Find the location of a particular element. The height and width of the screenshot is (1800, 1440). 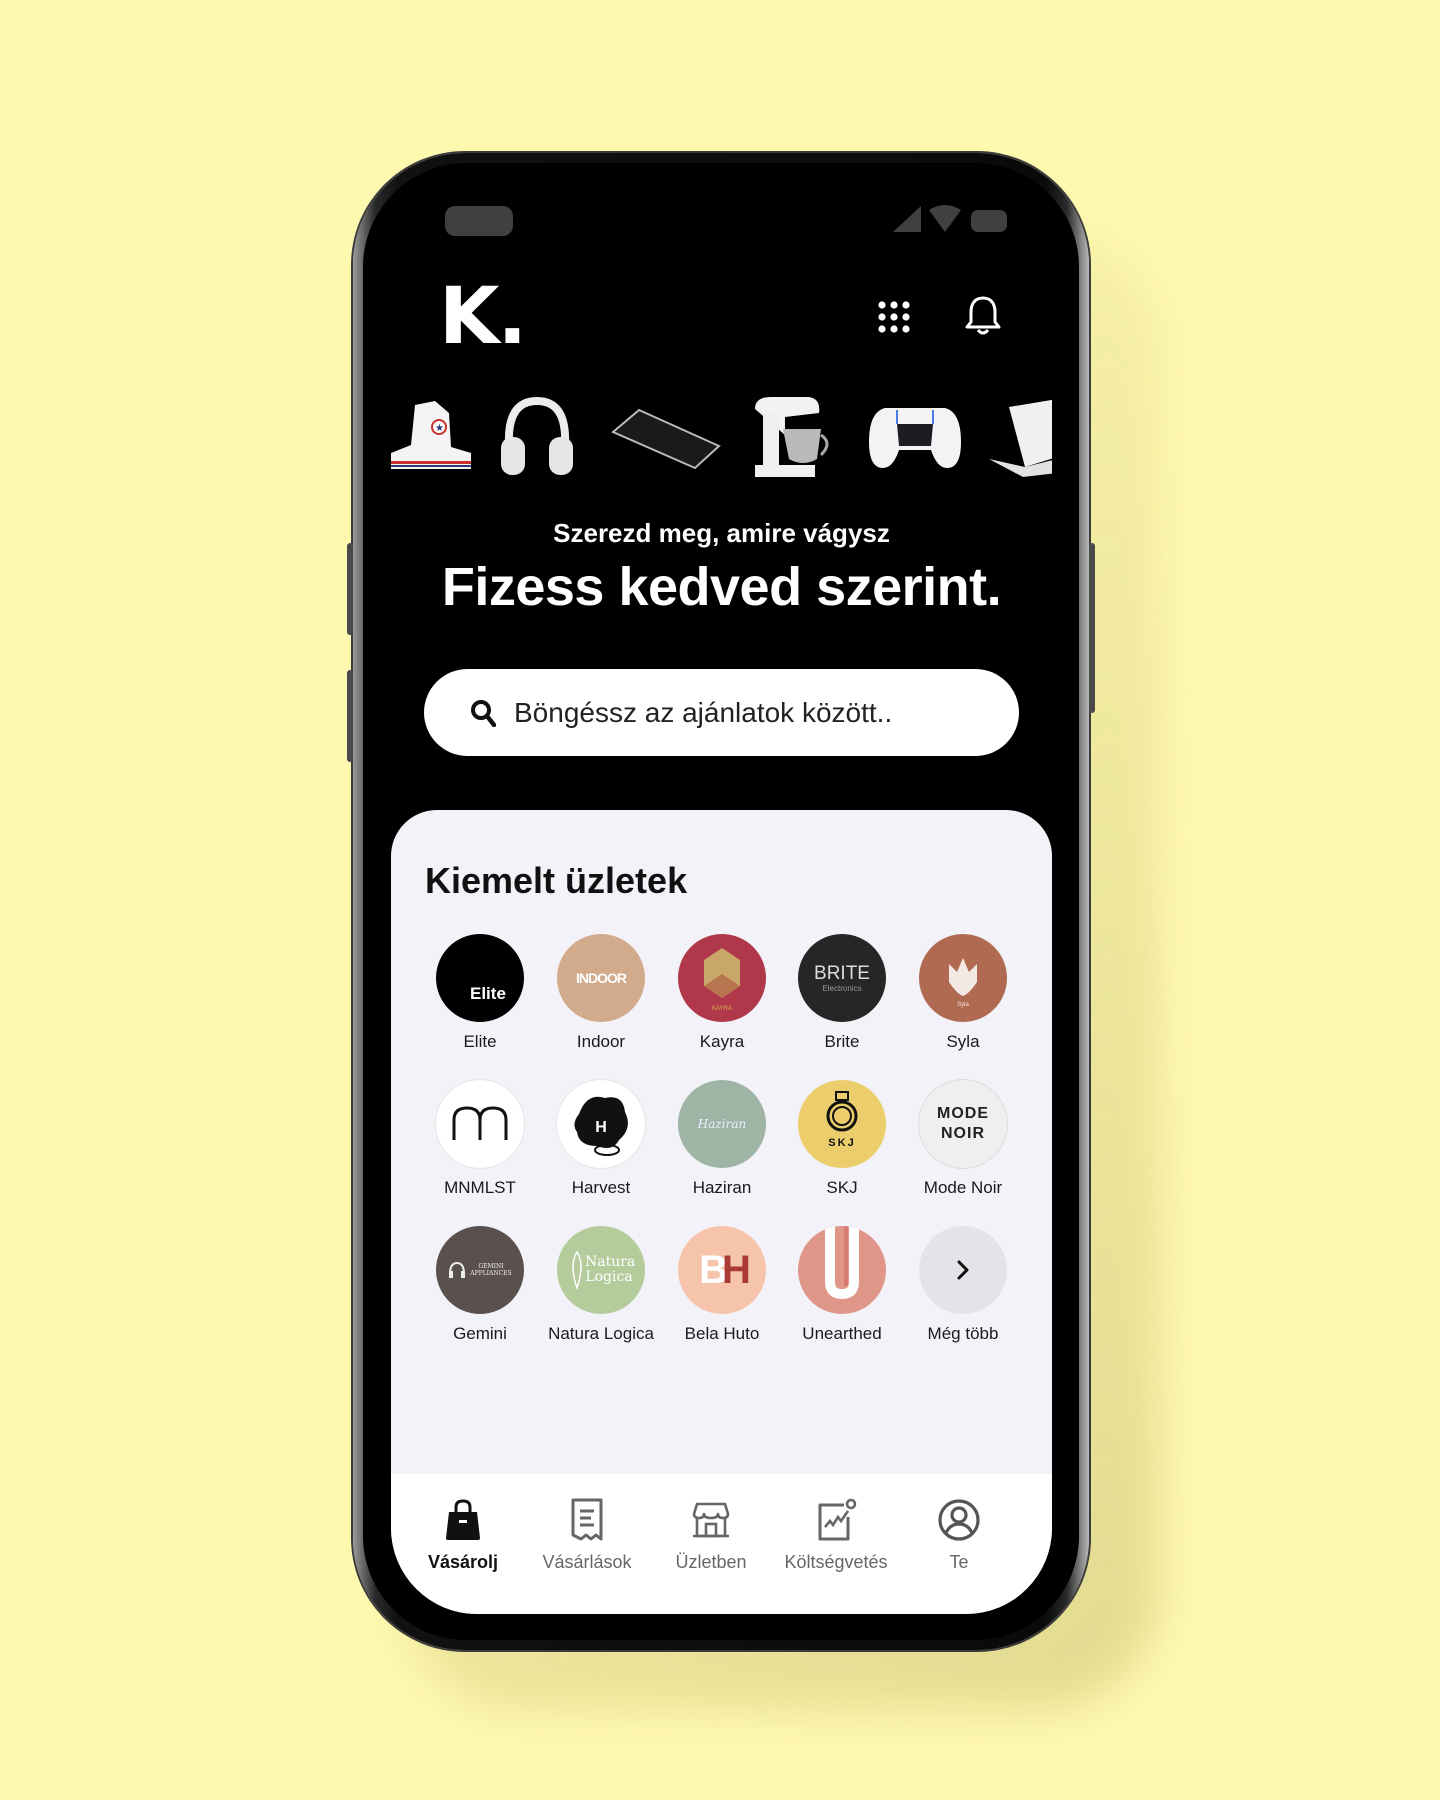

store-logo: INDOOR is located at coordinates (601, 978).